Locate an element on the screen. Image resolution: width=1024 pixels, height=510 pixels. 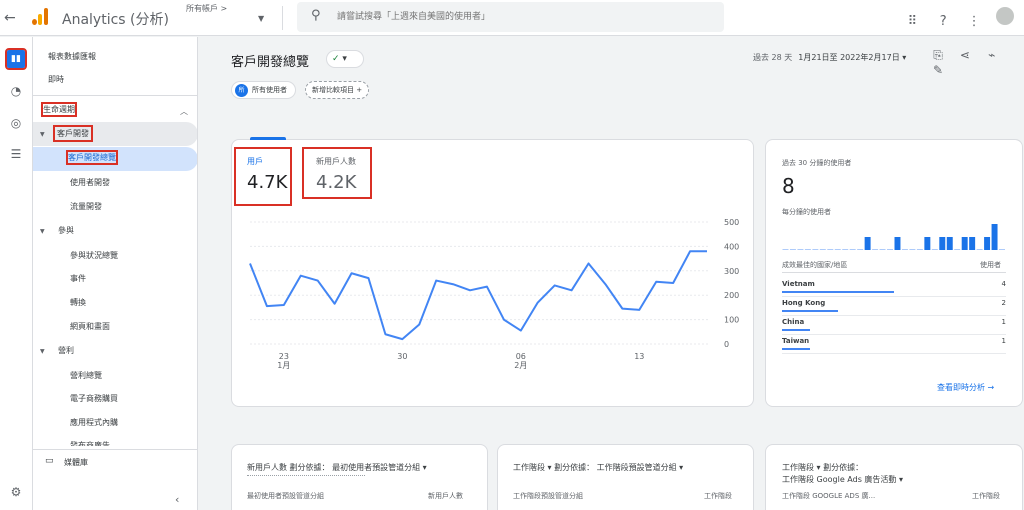
collapse-chevron-icon: ‹ is located at coordinates (177, 499).